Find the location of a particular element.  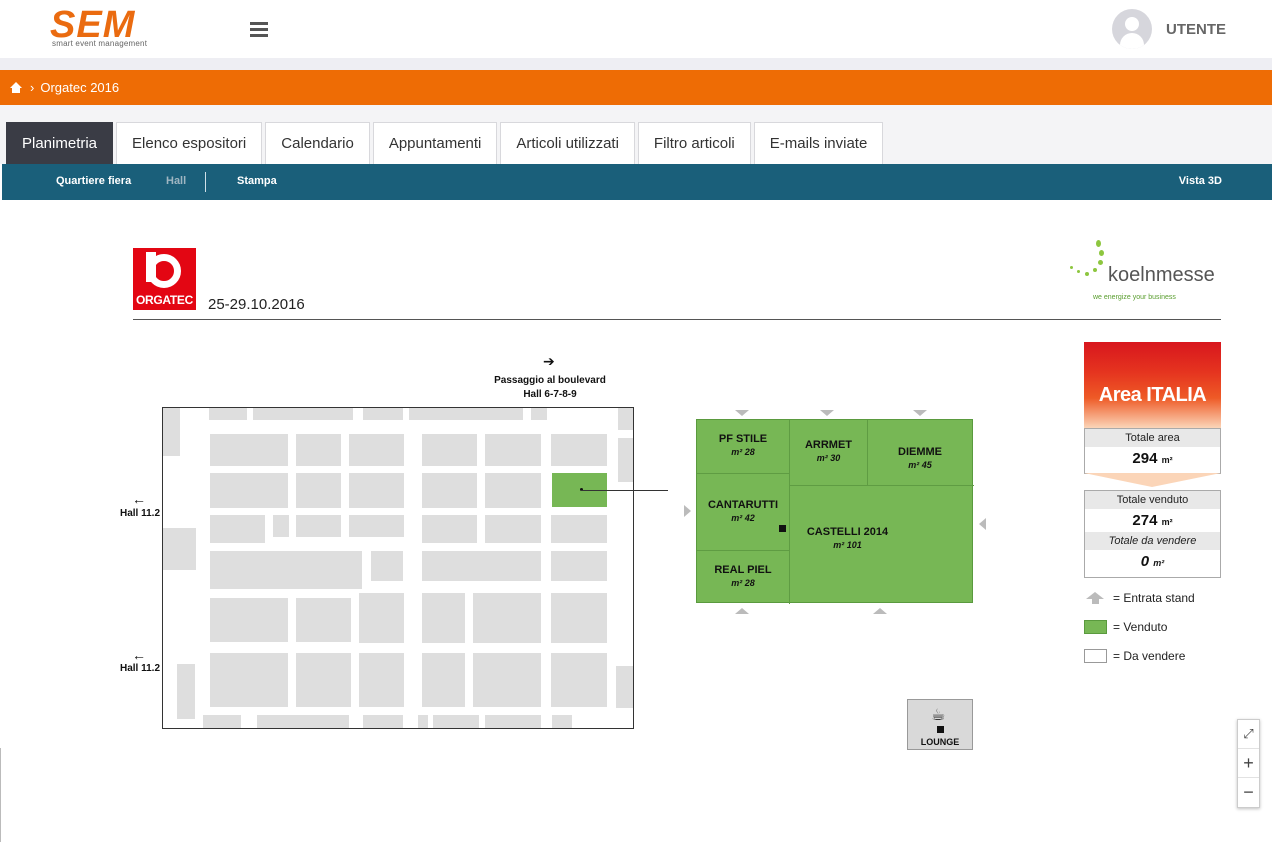

stand-arrmet: ARRMET m² 30 is located at coordinates (828, 451).